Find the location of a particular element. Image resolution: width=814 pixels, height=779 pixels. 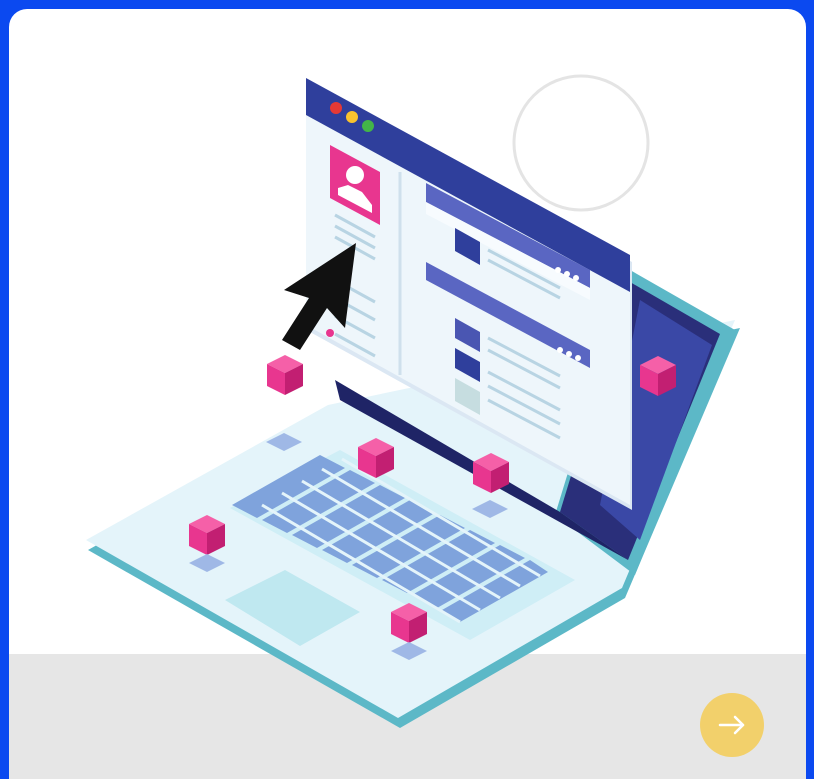

window-maximize-dot is located at coordinates (368, 126).